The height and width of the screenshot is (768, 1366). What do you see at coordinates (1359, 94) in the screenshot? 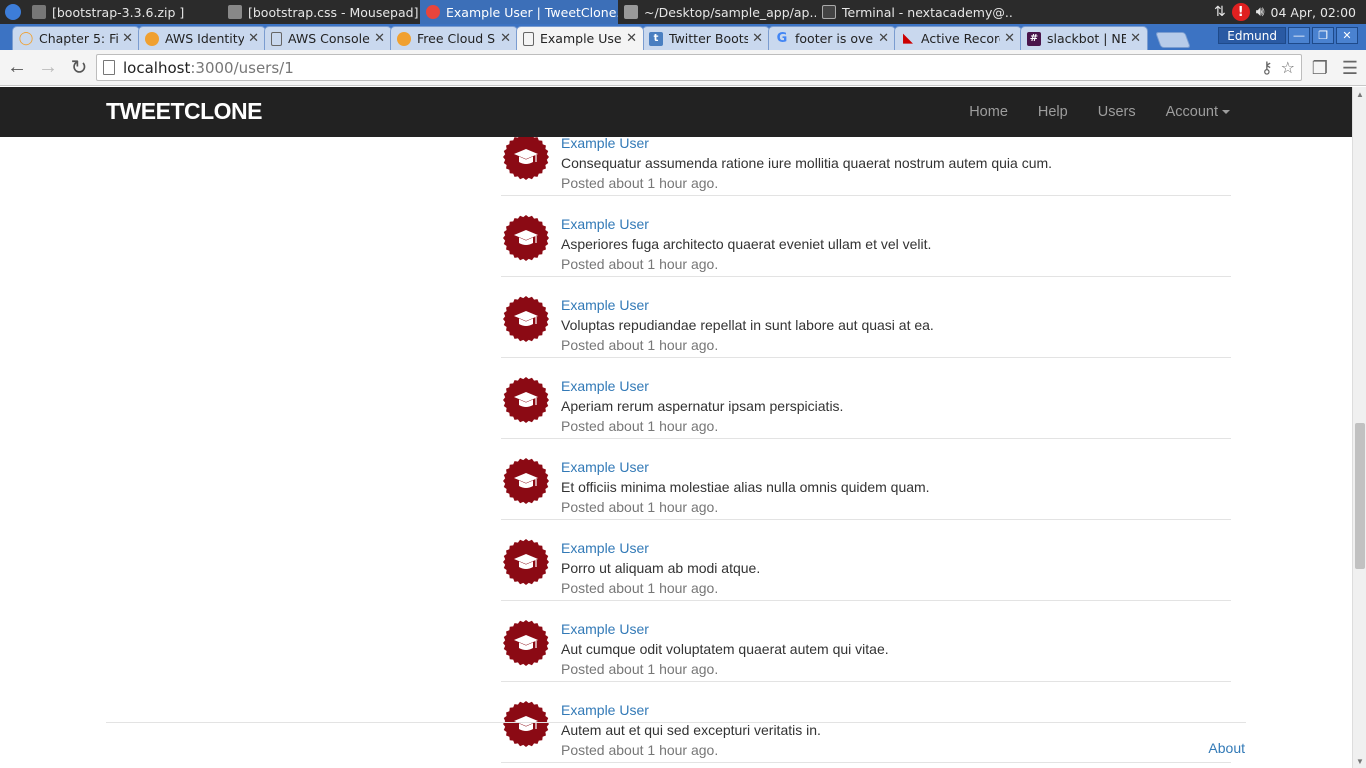
I see `scroll-up-icon: ▲` at bounding box center [1359, 94].